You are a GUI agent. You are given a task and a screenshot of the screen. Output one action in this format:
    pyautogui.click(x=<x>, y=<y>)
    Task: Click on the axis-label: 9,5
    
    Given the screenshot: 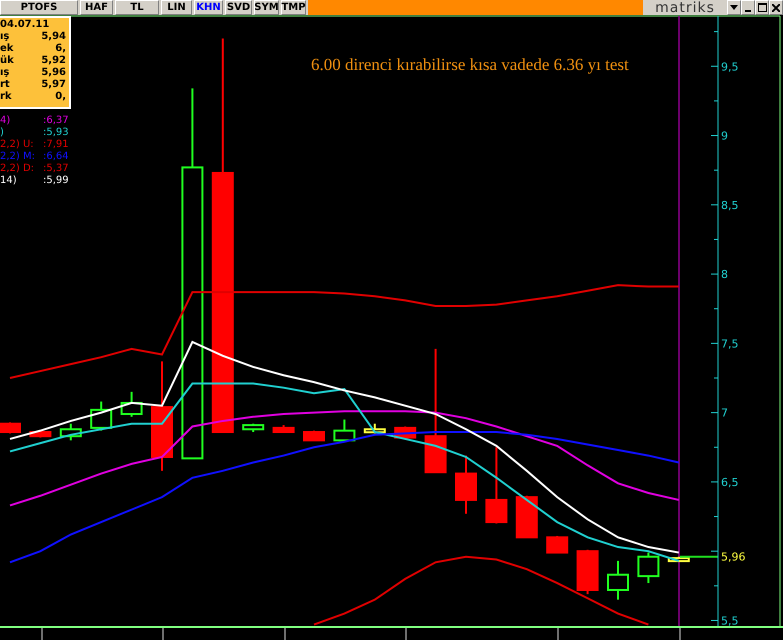 What is the action you would take?
    pyautogui.click(x=729, y=67)
    